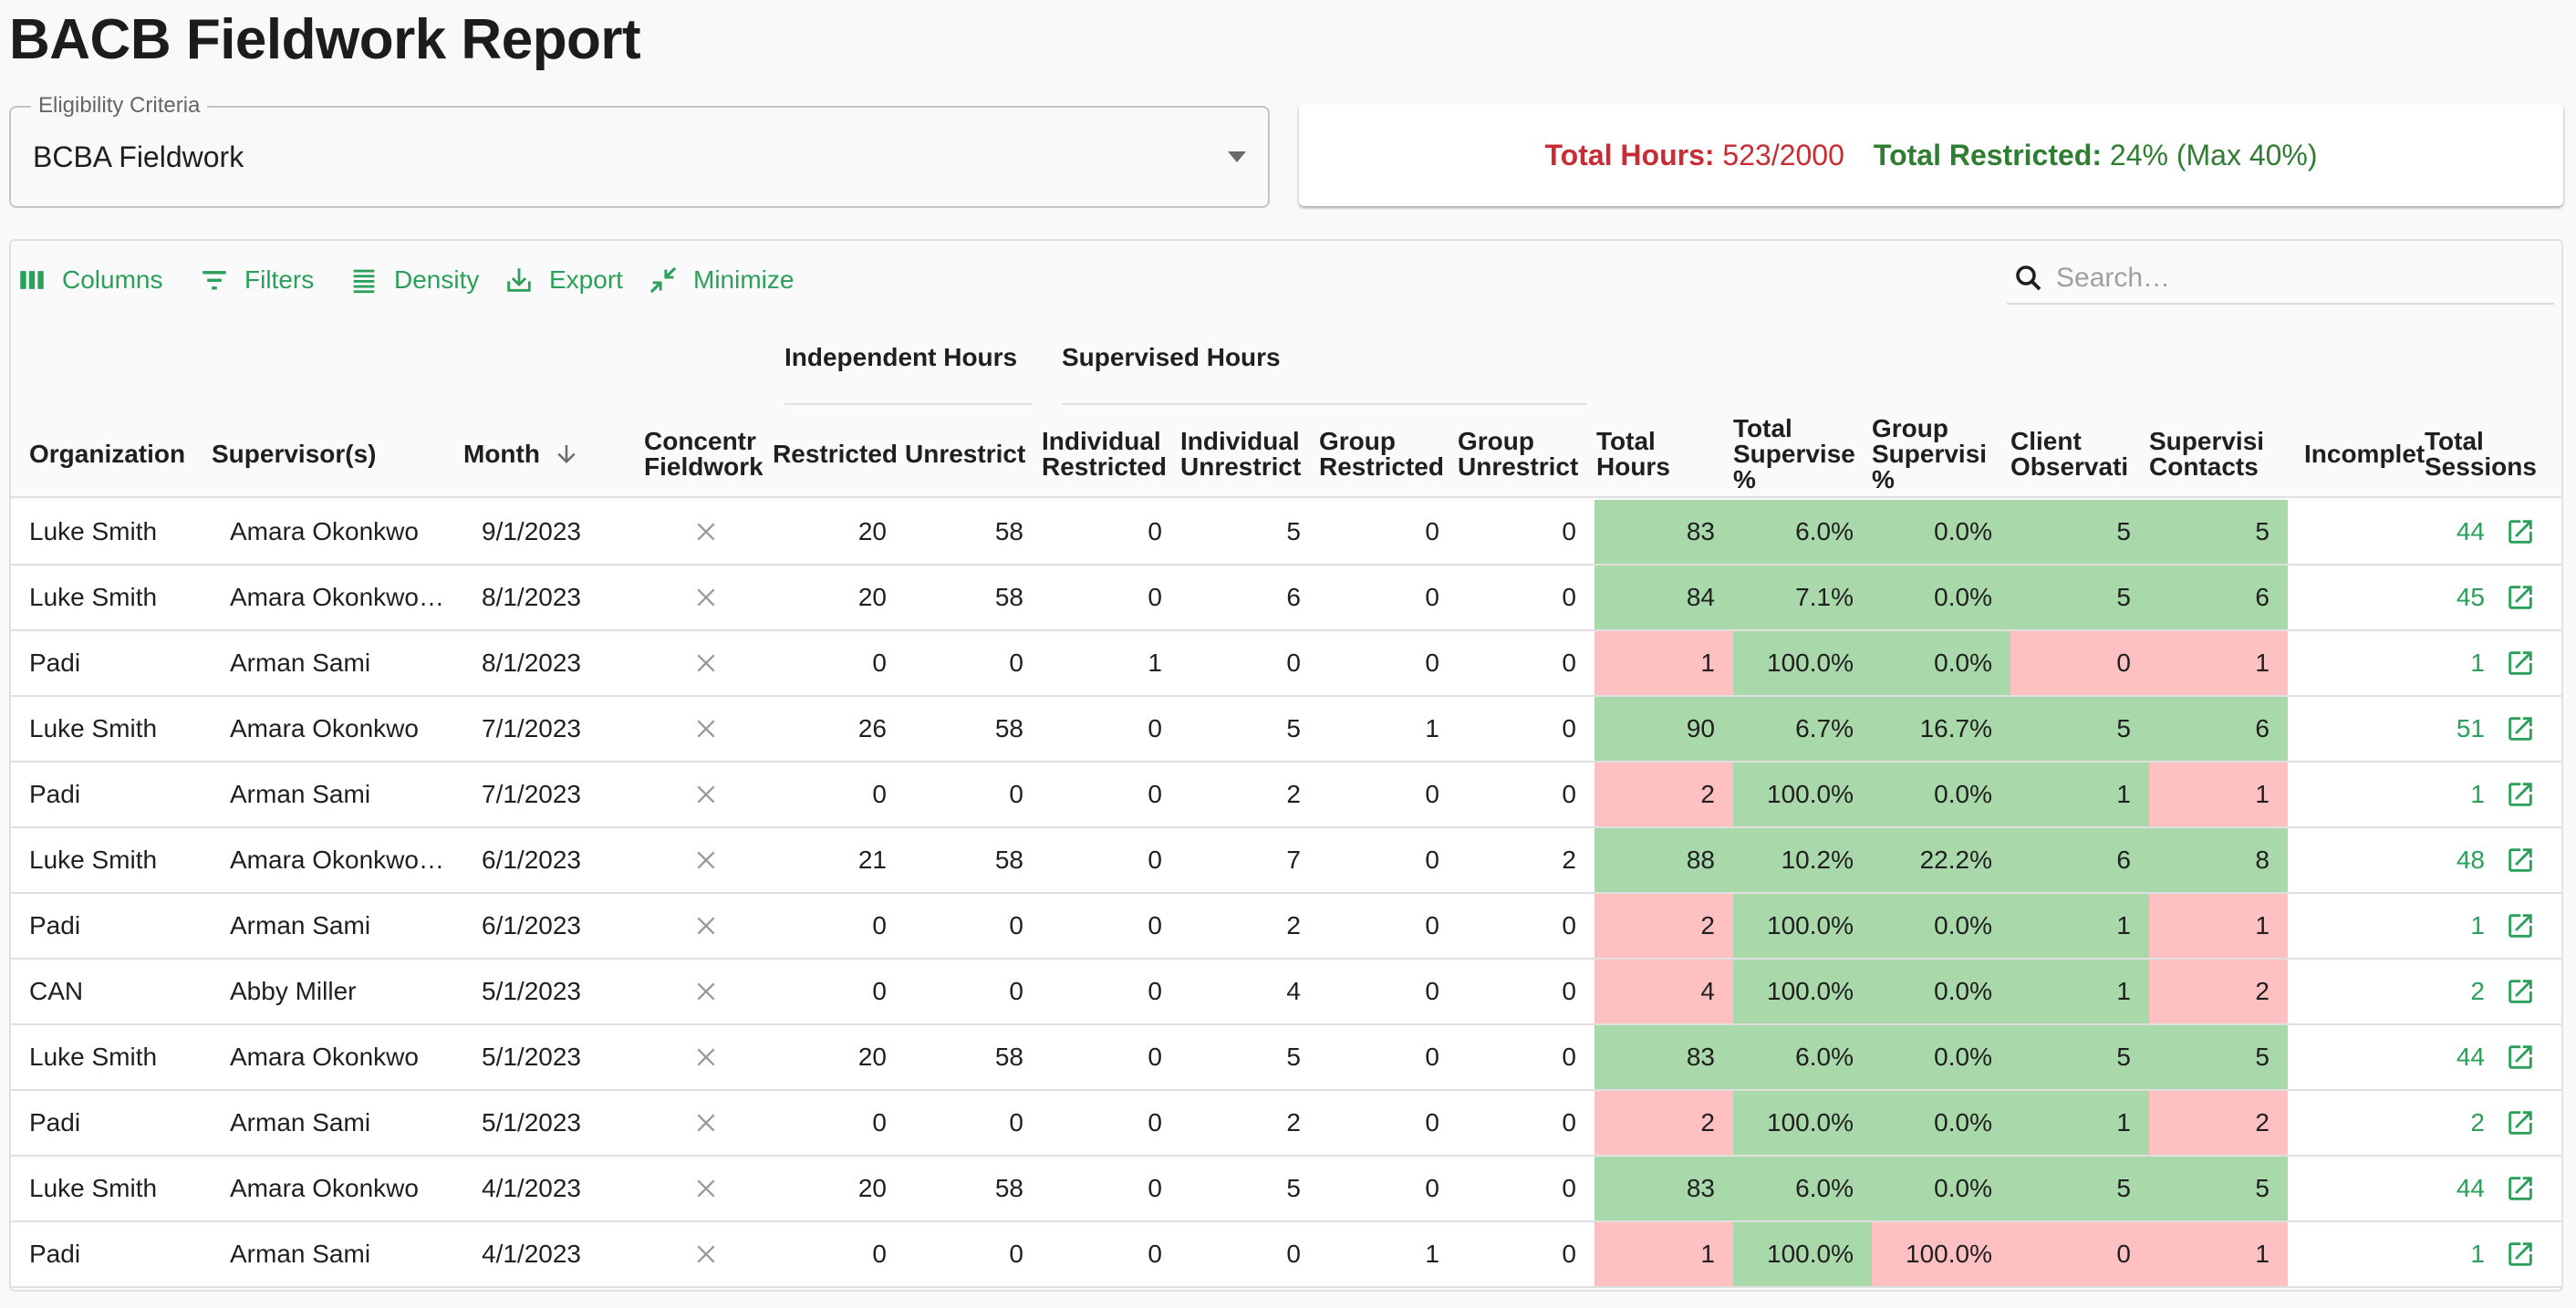  I want to click on column-header-label: Supervisi Contacts, so click(2207, 454).